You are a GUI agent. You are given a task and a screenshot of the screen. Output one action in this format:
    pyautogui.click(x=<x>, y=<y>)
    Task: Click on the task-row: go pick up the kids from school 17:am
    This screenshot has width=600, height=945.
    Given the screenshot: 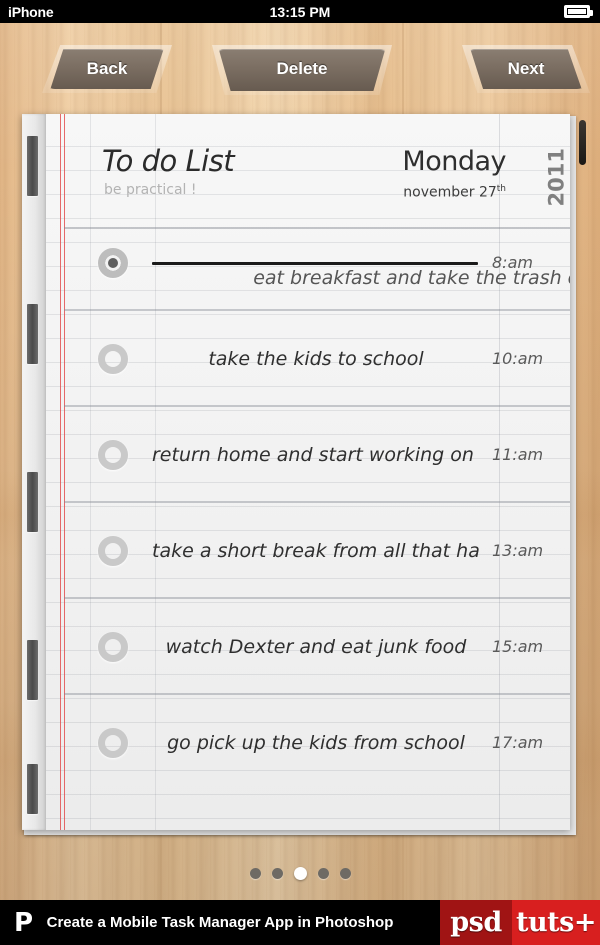 What is the action you would take?
    pyautogui.click(x=296, y=743)
    